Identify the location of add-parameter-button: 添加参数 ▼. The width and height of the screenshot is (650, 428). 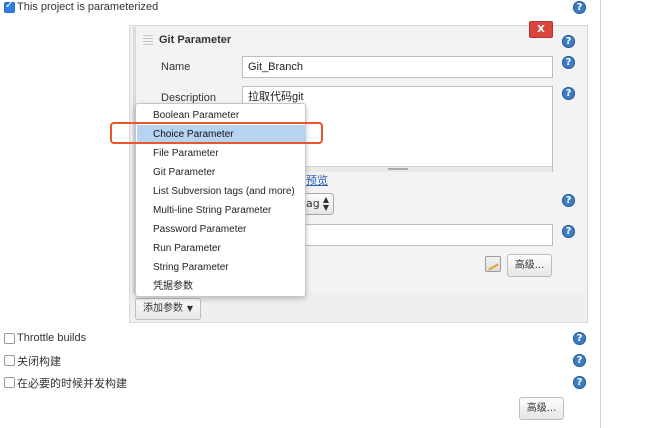
(168, 309).